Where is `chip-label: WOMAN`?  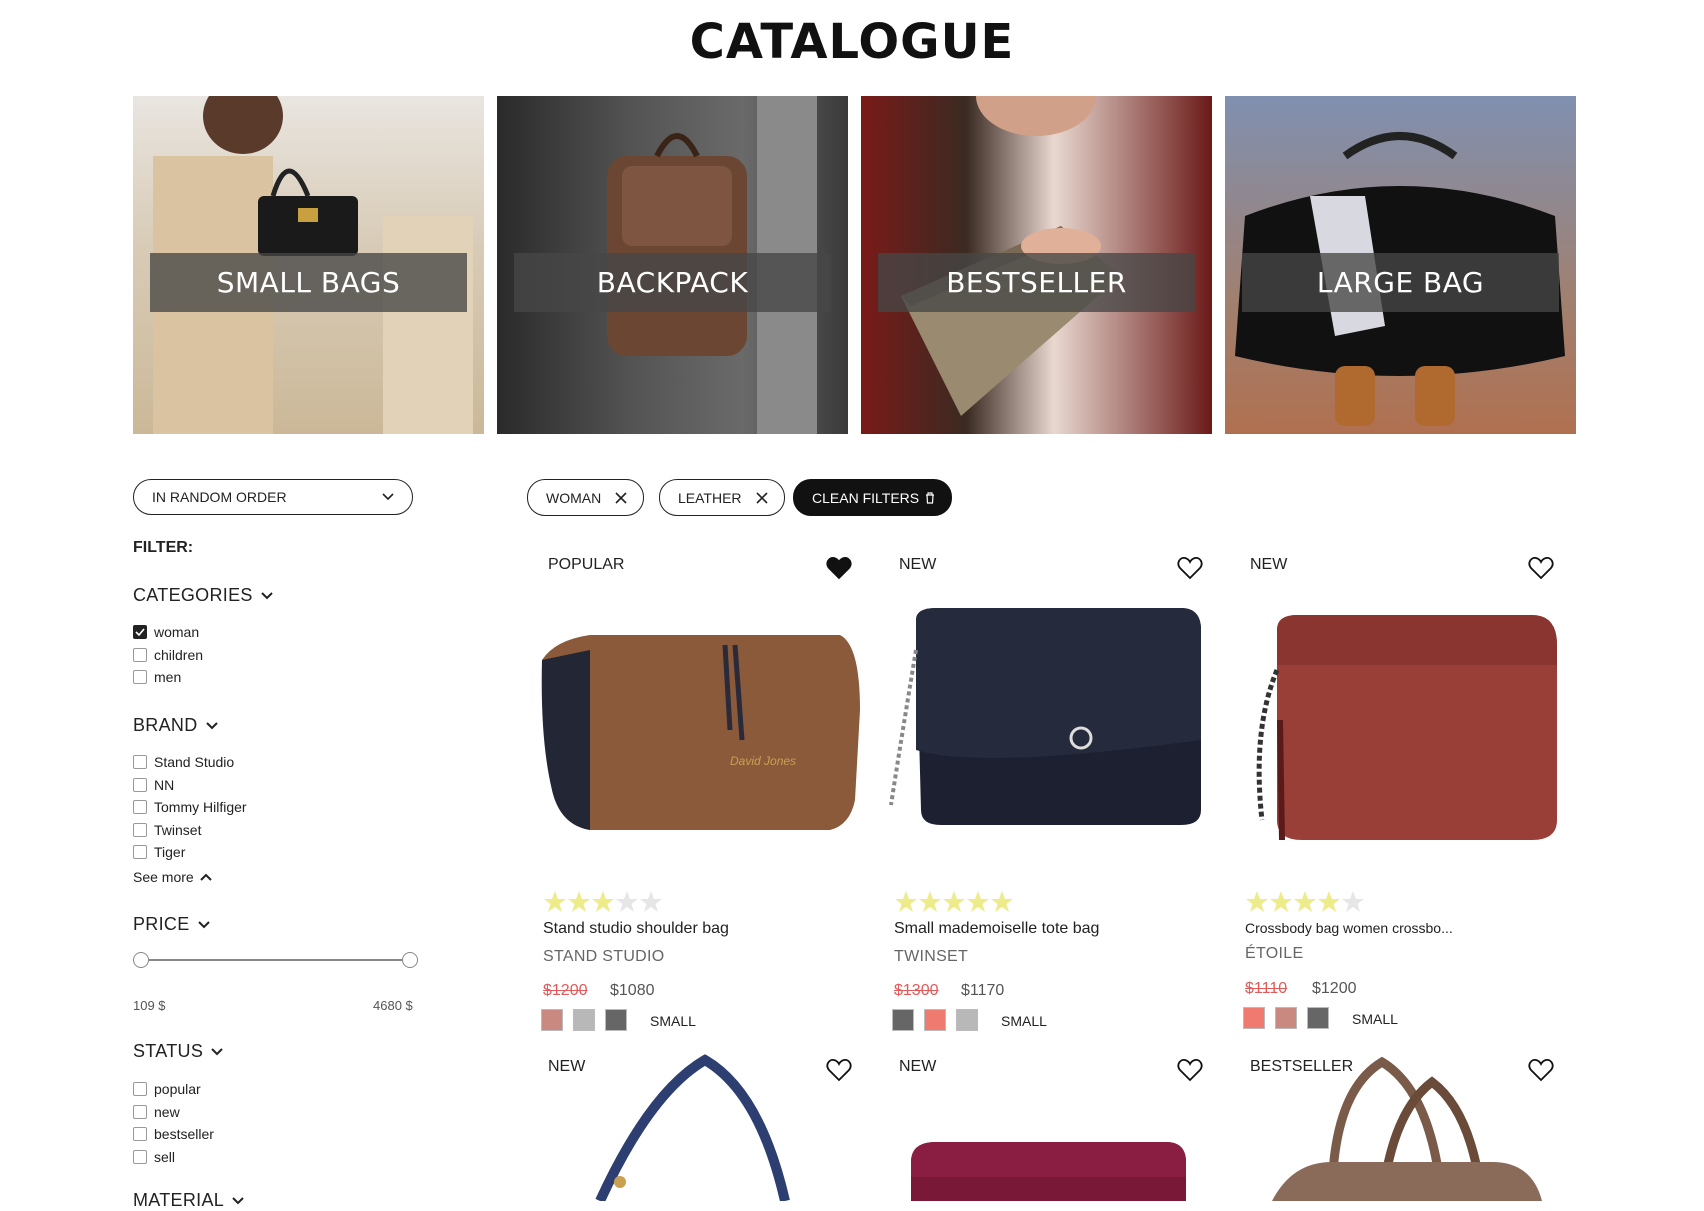
chip-label: WOMAN is located at coordinates (574, 497).